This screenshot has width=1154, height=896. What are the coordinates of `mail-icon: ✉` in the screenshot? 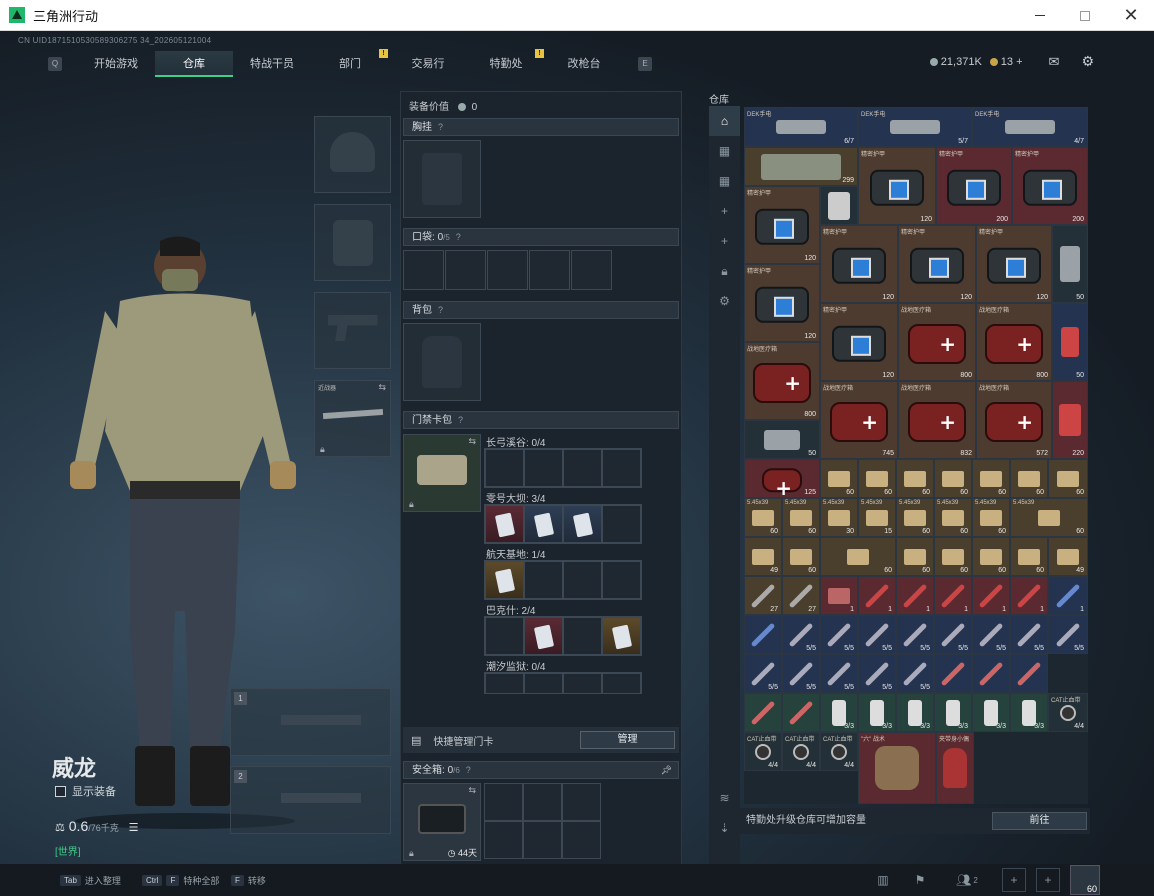 It's located at (1054, 62).